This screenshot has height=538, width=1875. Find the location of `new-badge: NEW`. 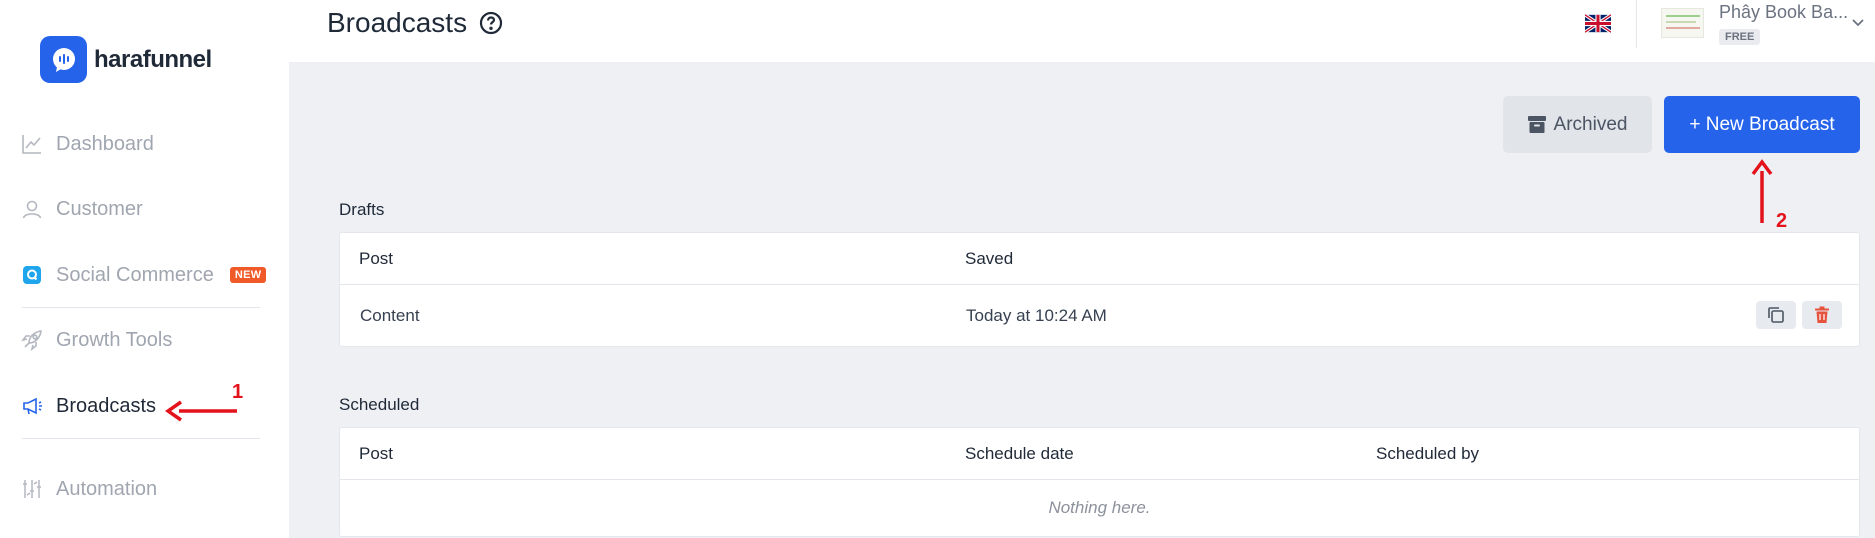

new-badge: NEW is located at coordinates (248, 275).